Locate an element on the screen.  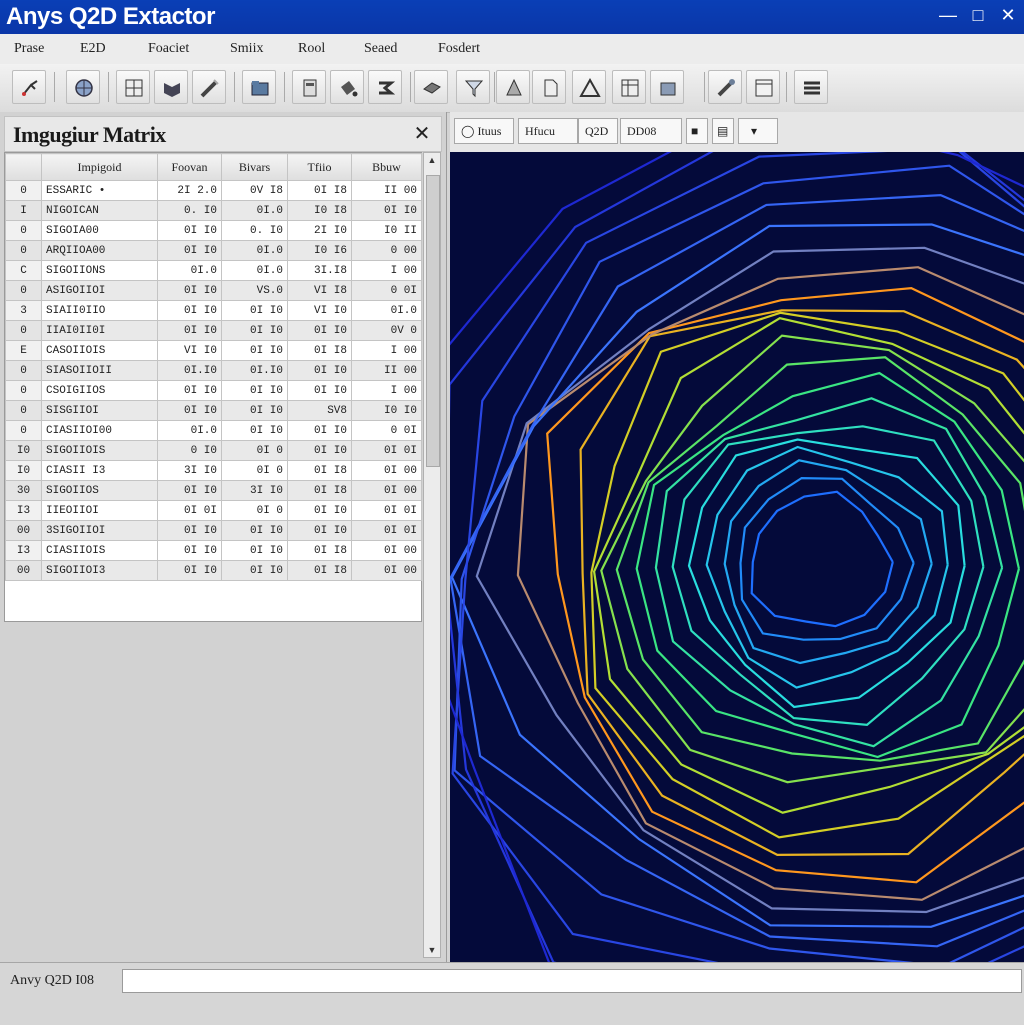
table-row: I NIGOICAN 0. I0 0I.0 I0 I8 0I I0 is located at coordinates (213, 210).